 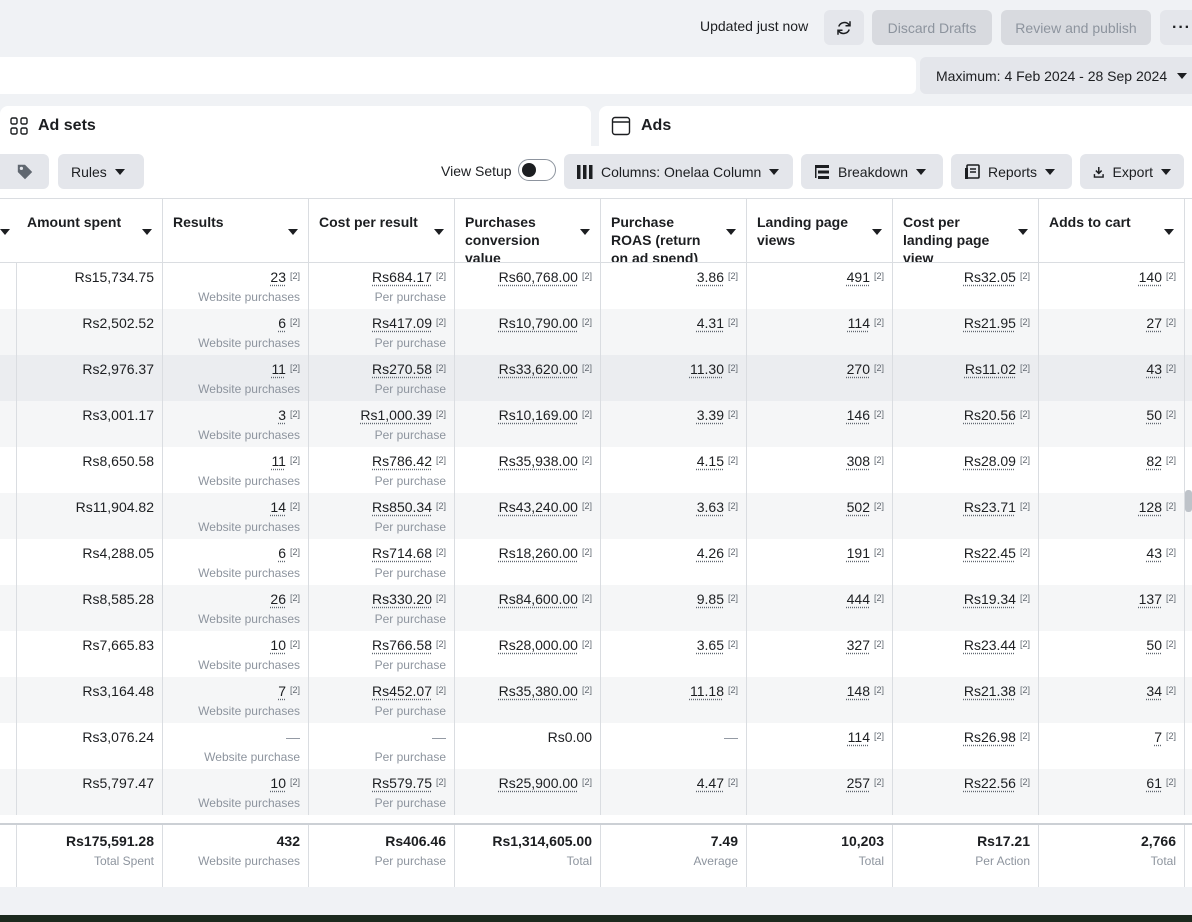 I want to click on cell-value-text: 3.63, so click(x=710, y=507).